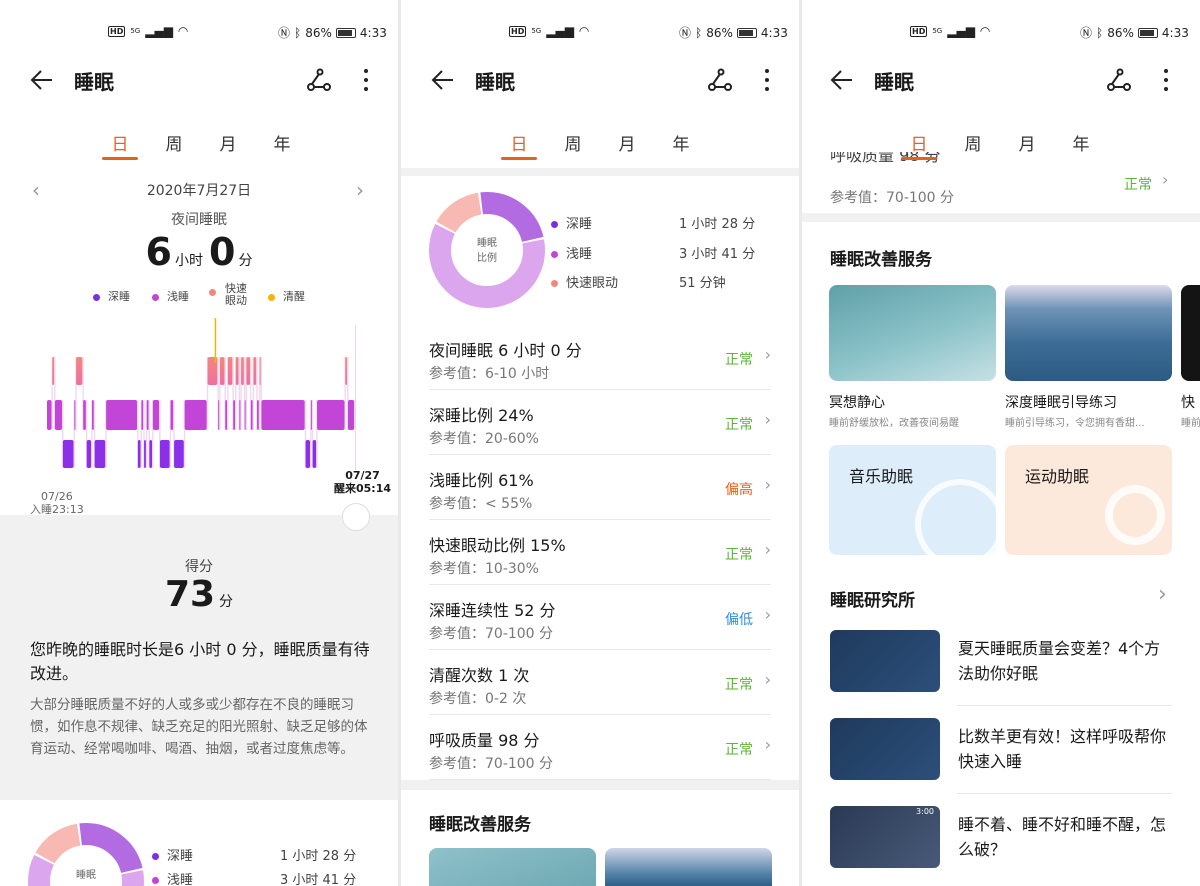 Image resolution: width=1200 pixels, height=886 pixels. Describe the element at coordinates (318, 856) in the screenshot. I see `donut-value-deep: 1 小时 28 分` at that location.